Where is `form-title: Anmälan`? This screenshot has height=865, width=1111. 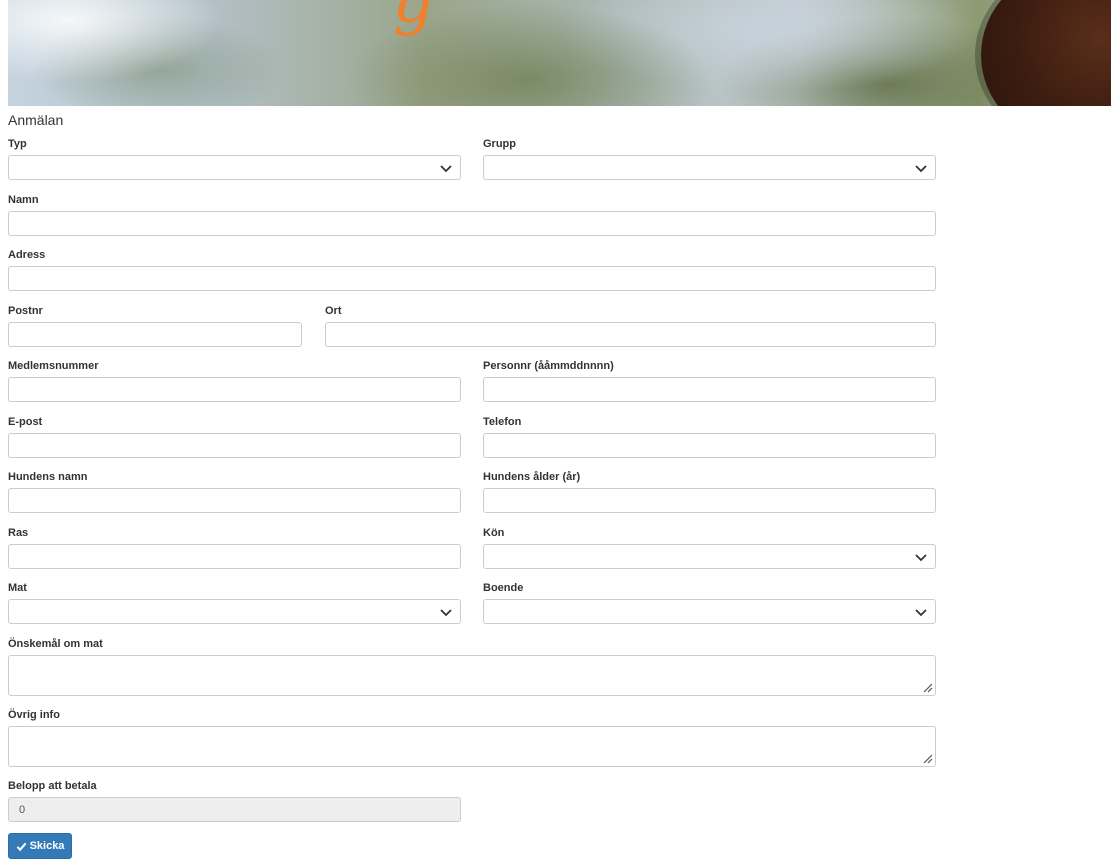
form-title: Anmälan is located at coordinates (36, 120).